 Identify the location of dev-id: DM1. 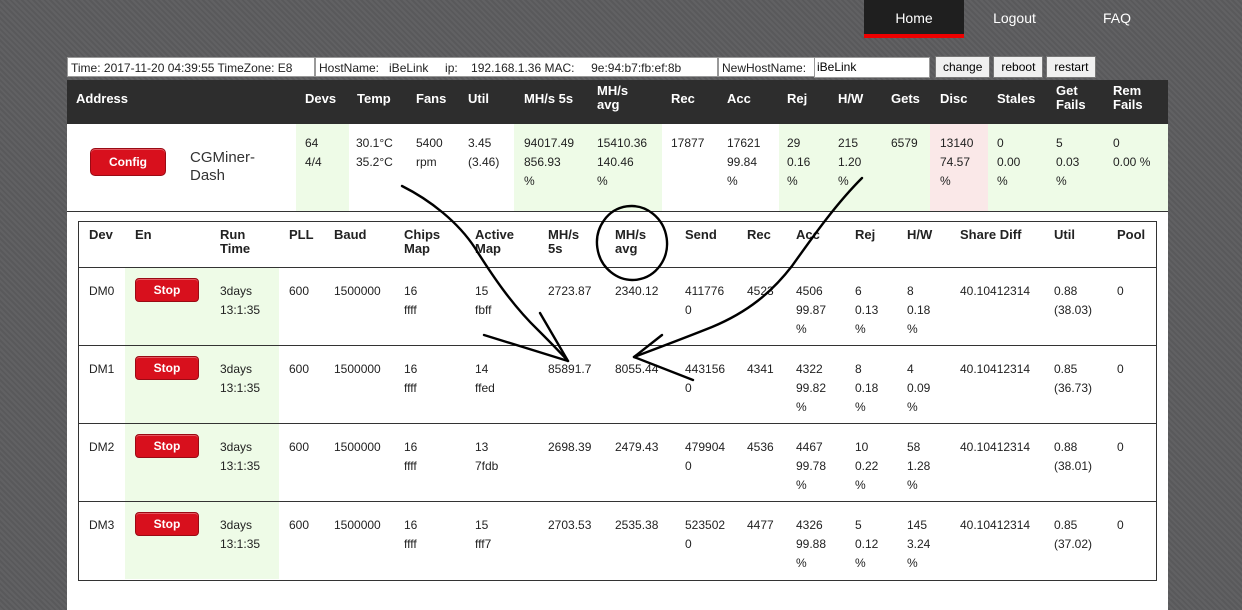
(102, 369).